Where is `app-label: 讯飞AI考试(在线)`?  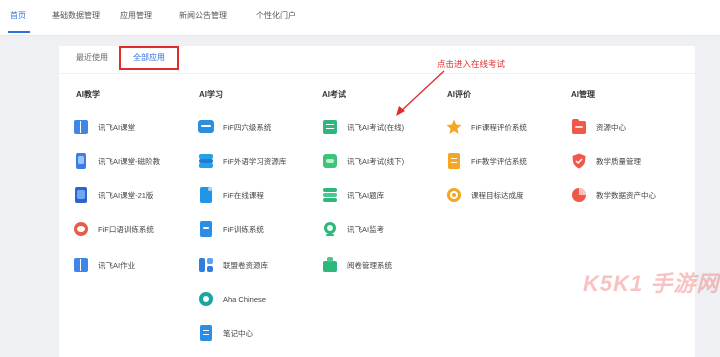 app-label: 讯飞AI考试(在线) is located at coordinates (376, 127).